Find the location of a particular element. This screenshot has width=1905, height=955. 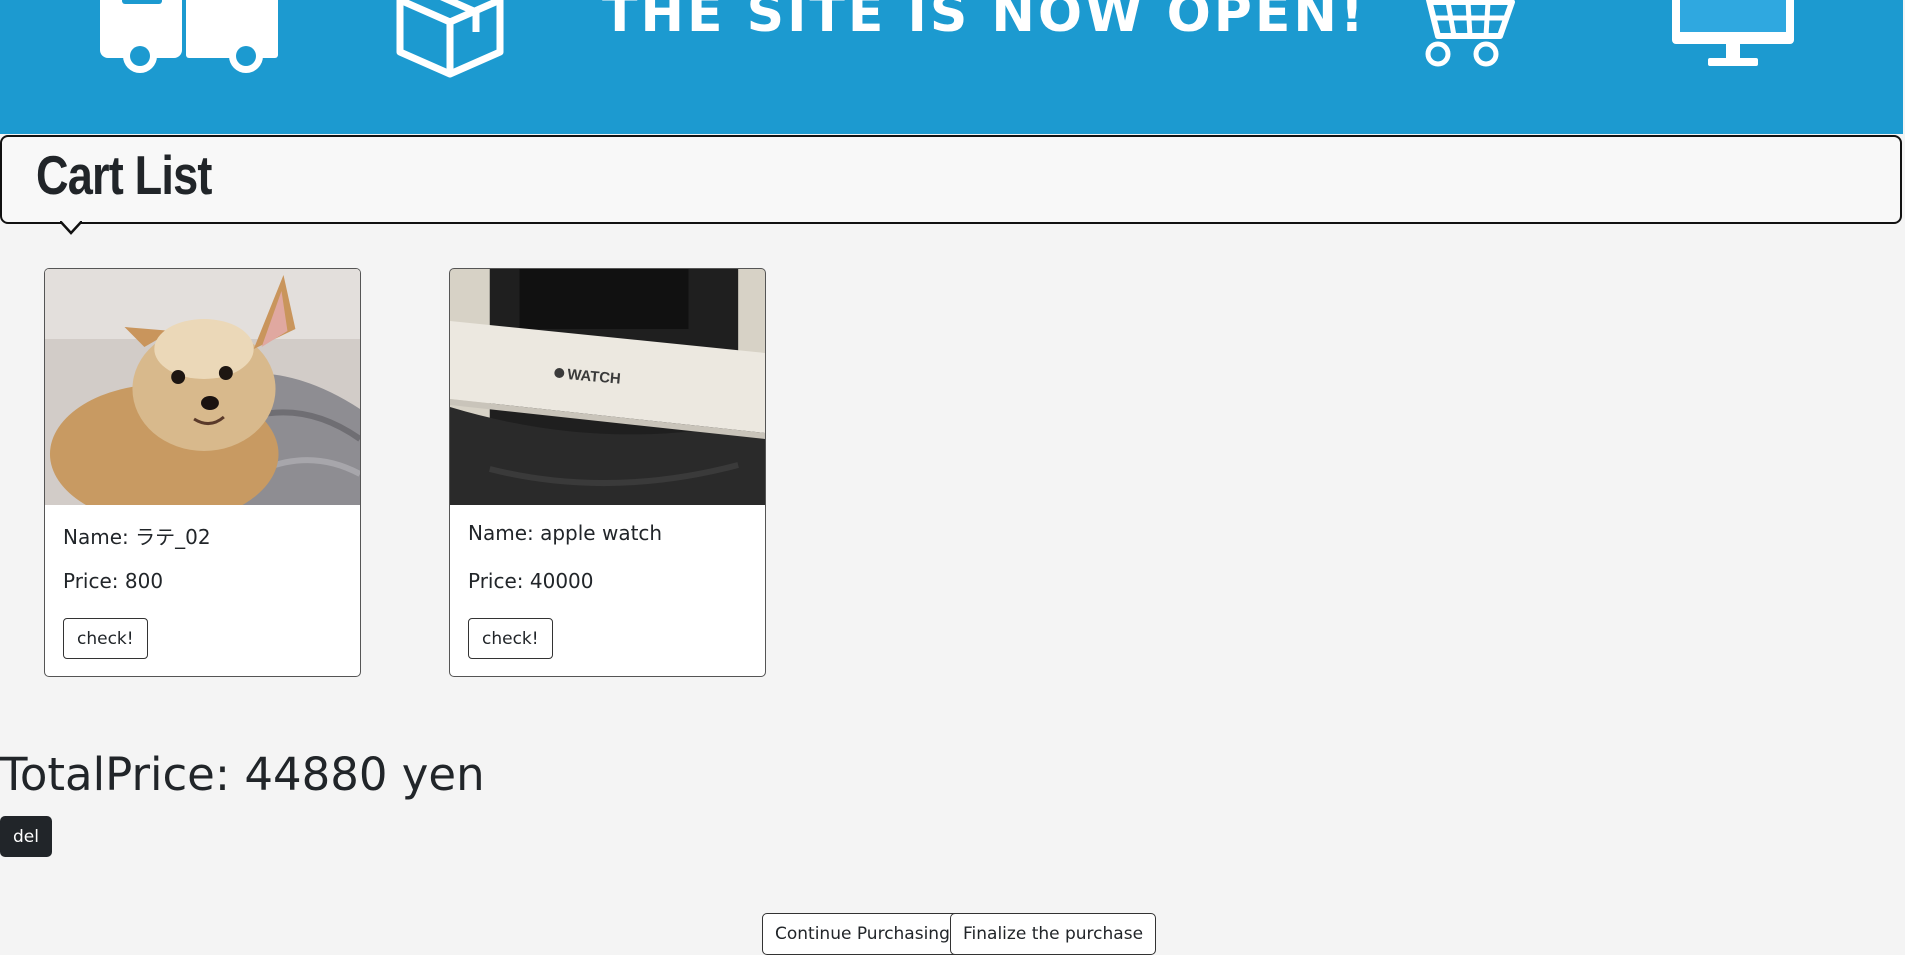

apple-watch-box-photo: WATCH is located at coordinates (607, 387).